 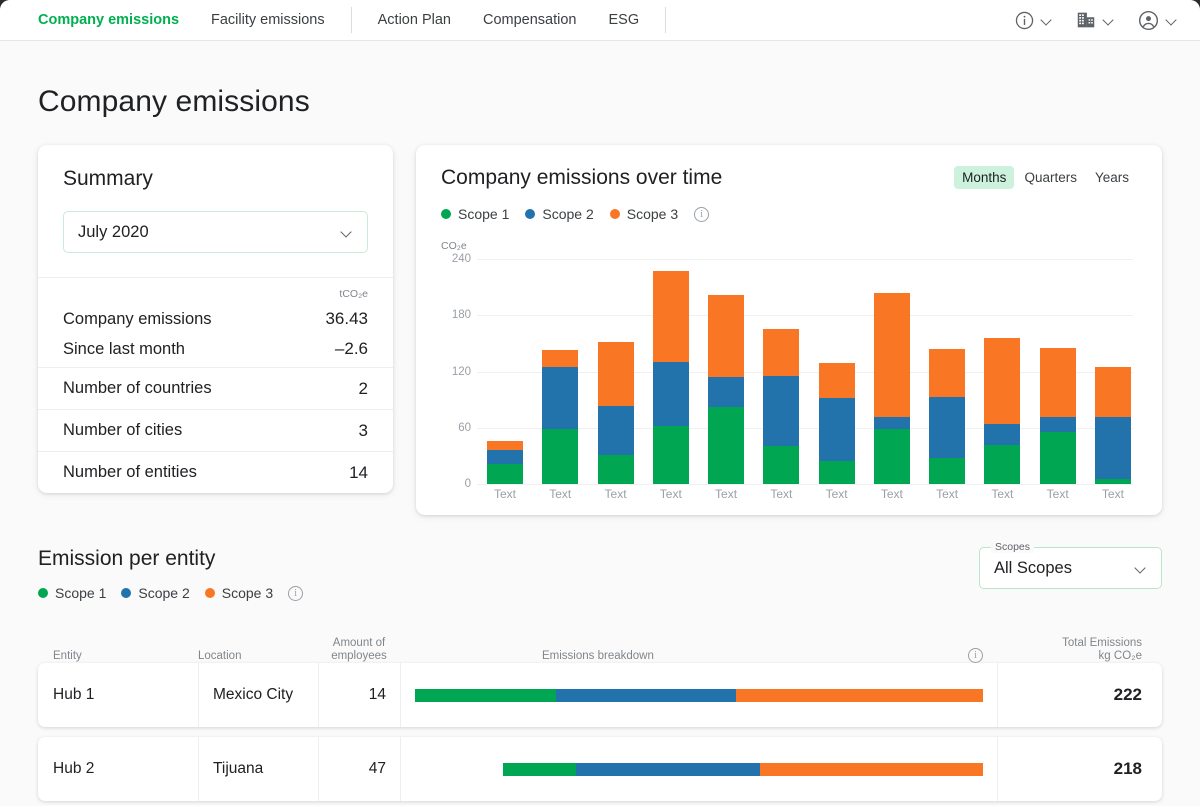 What do you see at coordinates (116, 20) in the screenshot?
I see `nav-tab-company-emissions: Company emissions` at bounding box center [116, 20].